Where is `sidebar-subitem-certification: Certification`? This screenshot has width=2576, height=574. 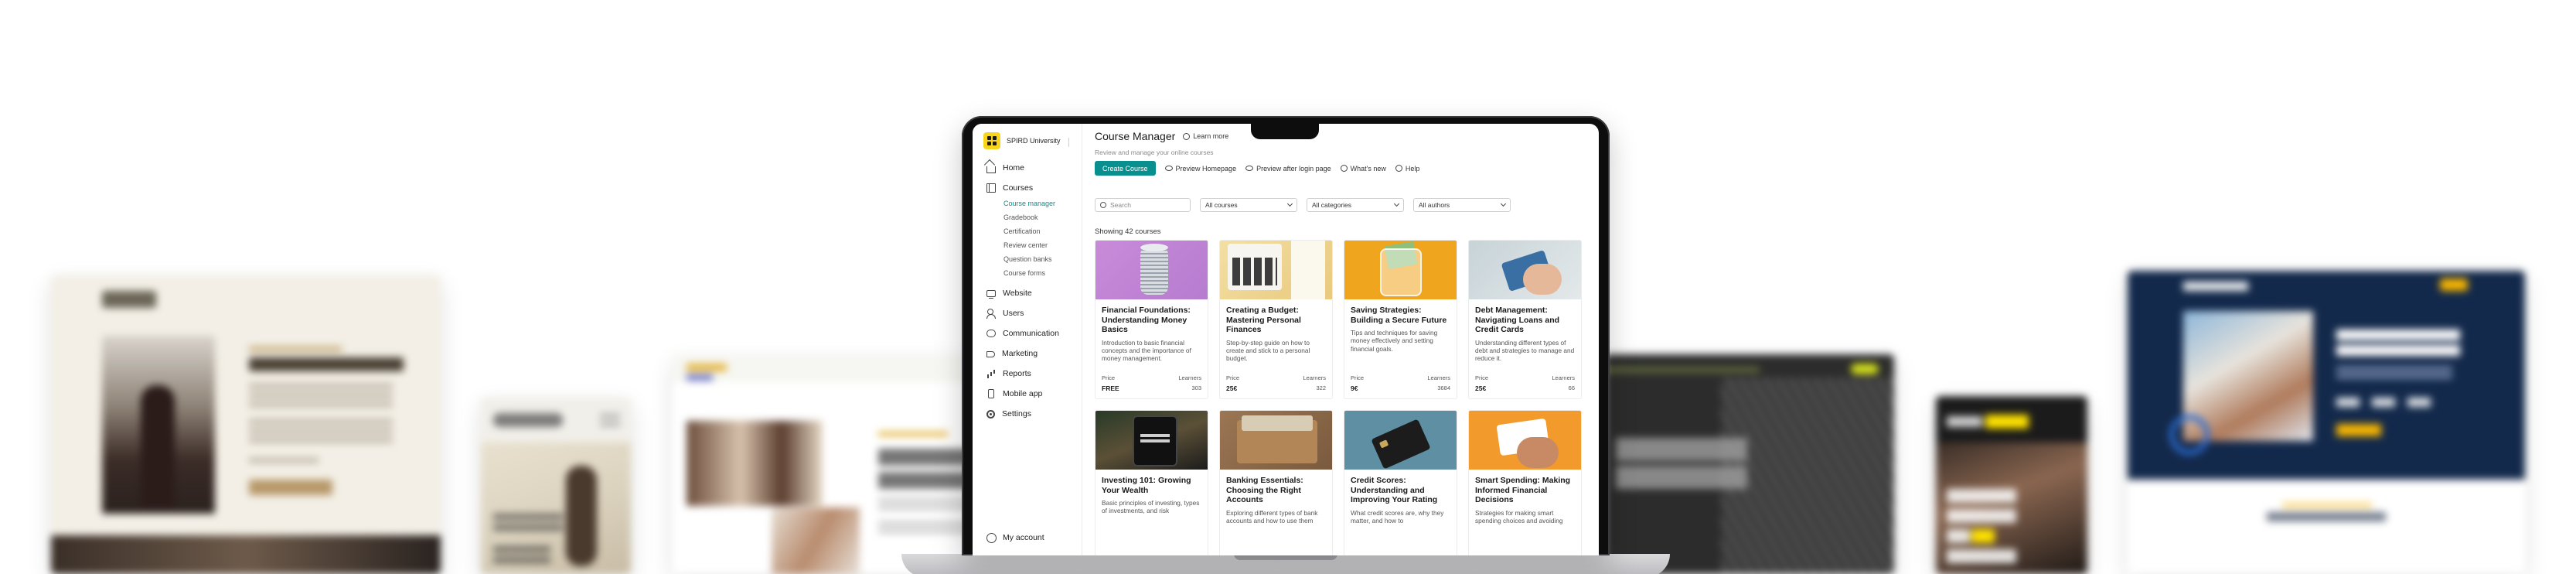 sidebar-subitem-certification: Certification is located at coordinates (1042, 231).